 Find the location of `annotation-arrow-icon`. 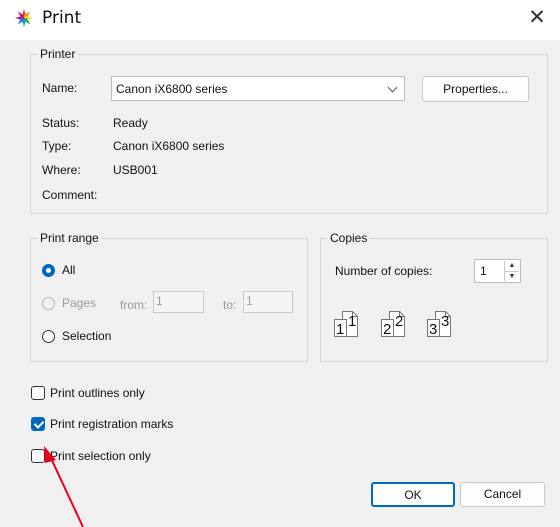

annotation-arrow-icon is located at coordinates (64, 486).